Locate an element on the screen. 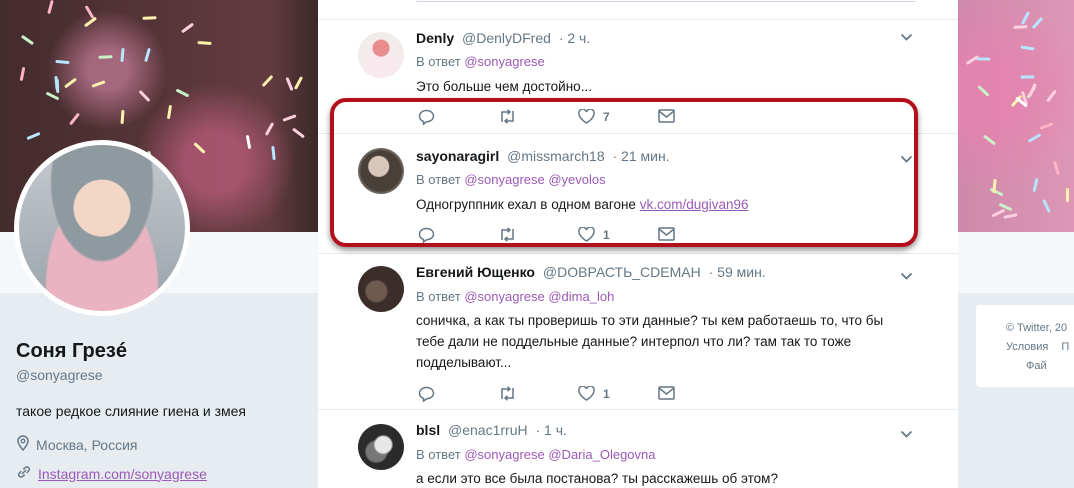 The height and width of the screenshot is (488, 1074). profile-website: Instagram.com/sonyagrese is located at coordinates (161, 473).